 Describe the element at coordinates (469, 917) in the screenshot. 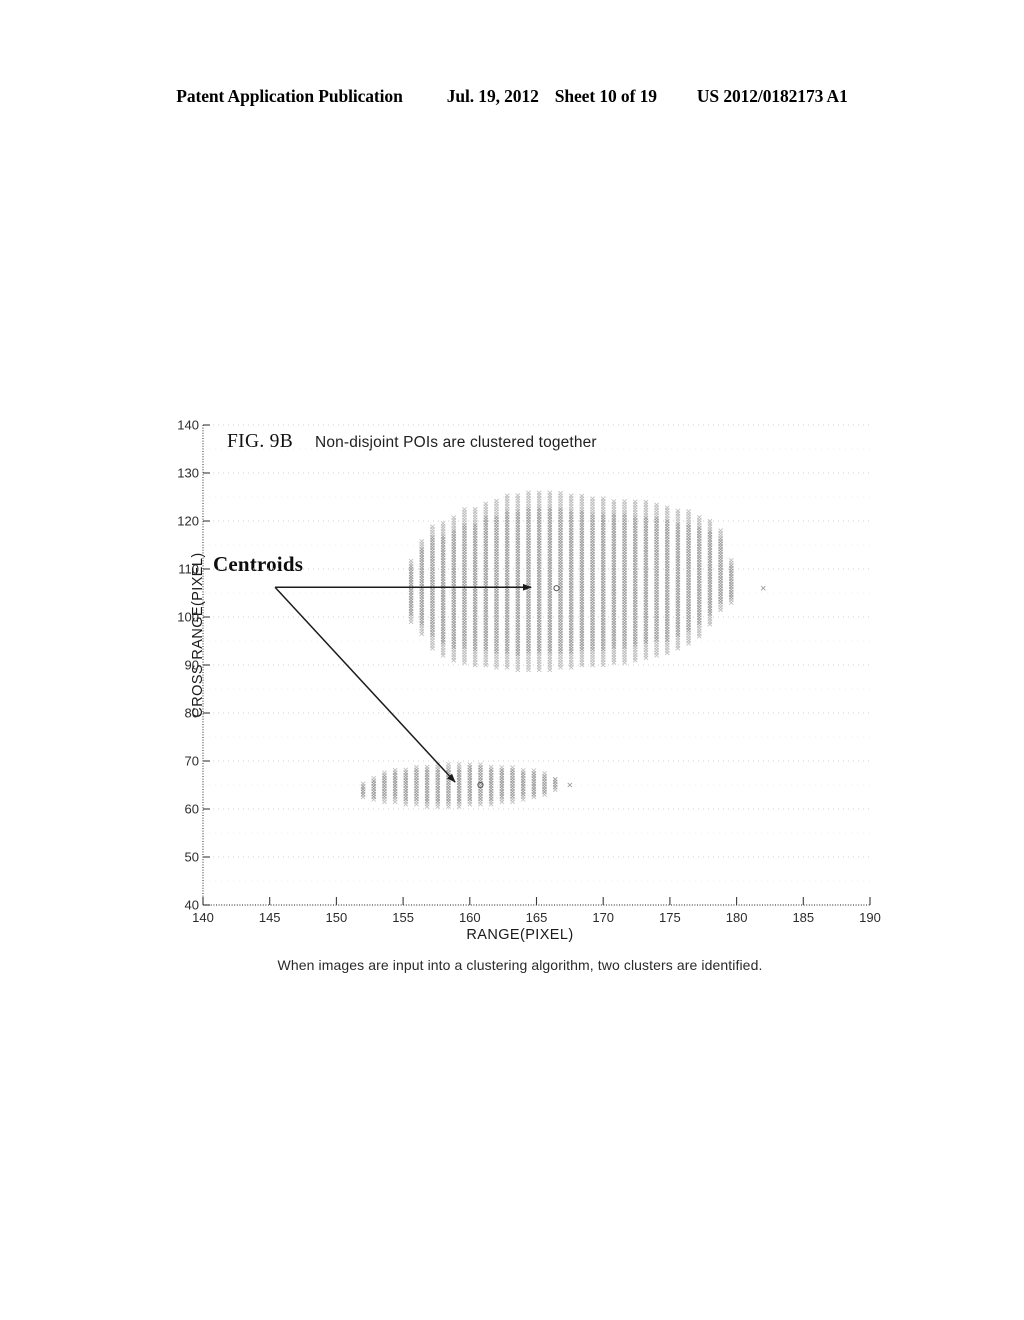

I see `x-tick-label: 160` at that location.